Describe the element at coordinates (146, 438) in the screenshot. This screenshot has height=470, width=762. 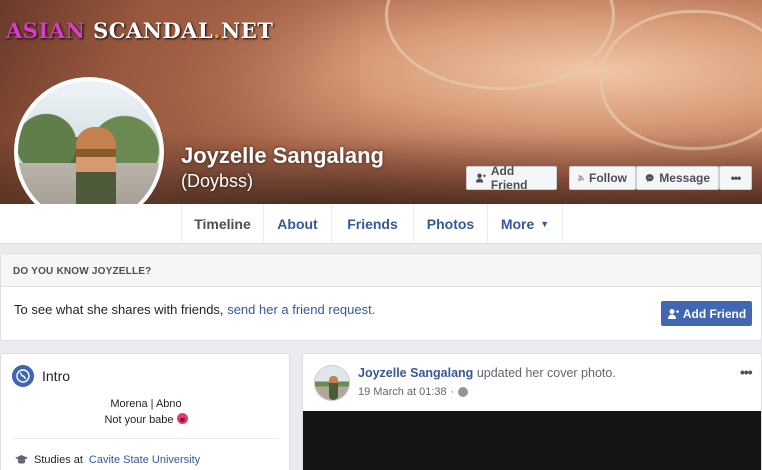
I see `intro-divider` at that location.